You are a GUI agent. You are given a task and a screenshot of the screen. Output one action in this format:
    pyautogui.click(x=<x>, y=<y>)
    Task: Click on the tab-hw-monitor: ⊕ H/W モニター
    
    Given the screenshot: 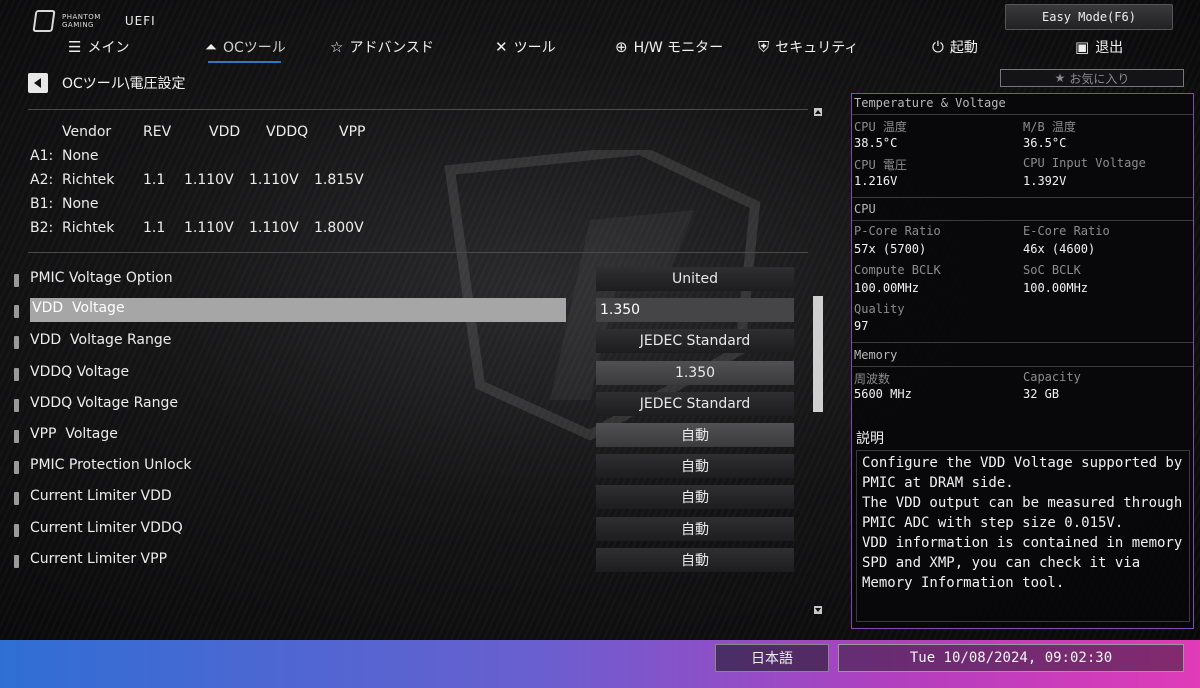 What is the action you would take?
    pyautogui.click(x=669, y=47)
    